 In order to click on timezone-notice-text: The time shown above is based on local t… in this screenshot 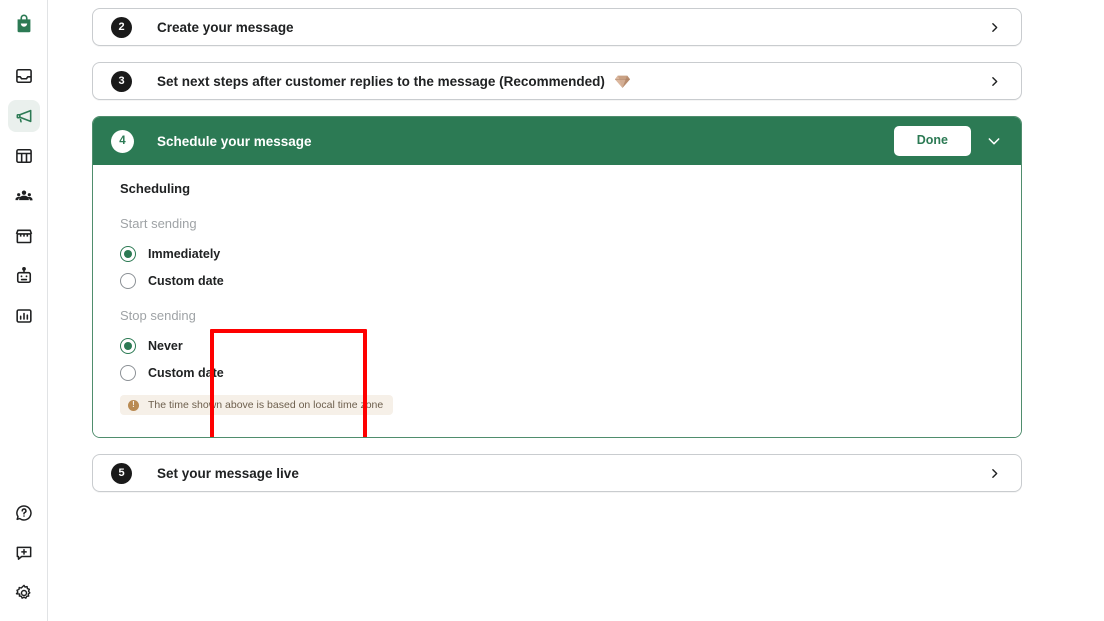, I will do `click(266, 405)`.